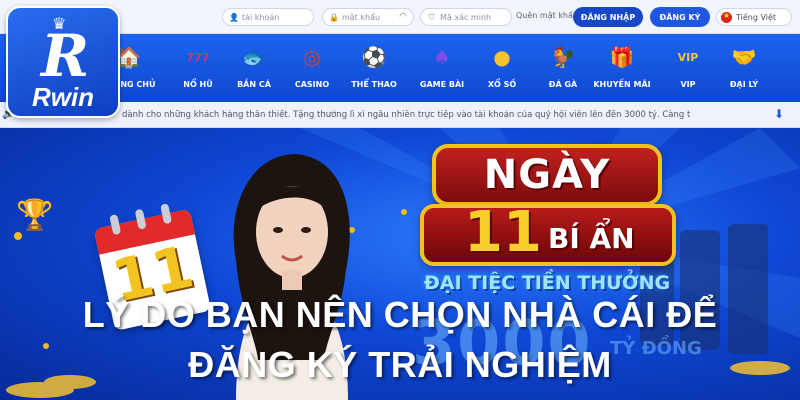 Image resolution: width=800 pixels, height=400 pixels. Describe the element at coordinates (63, 97) in the screenshot. I see `logo-brand: Rwin` at that location.